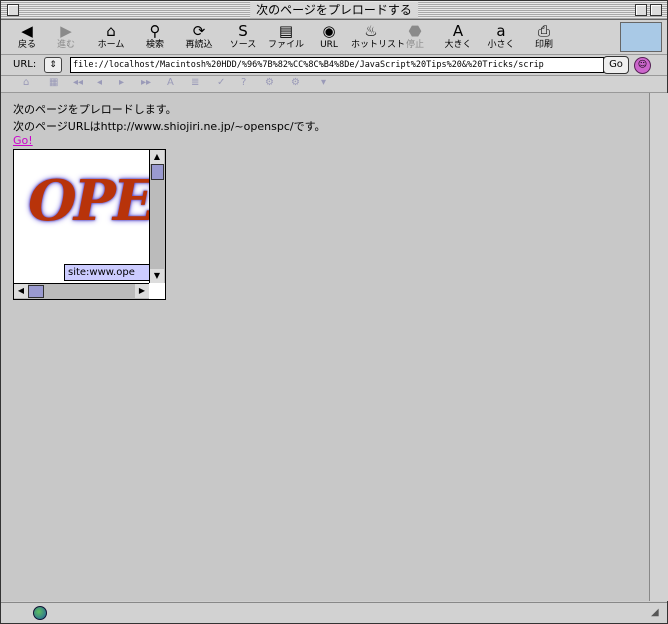 This screenshot has height=624, width=668. I want to click on toolbar-button-label: 印刷, so click(543, 45).